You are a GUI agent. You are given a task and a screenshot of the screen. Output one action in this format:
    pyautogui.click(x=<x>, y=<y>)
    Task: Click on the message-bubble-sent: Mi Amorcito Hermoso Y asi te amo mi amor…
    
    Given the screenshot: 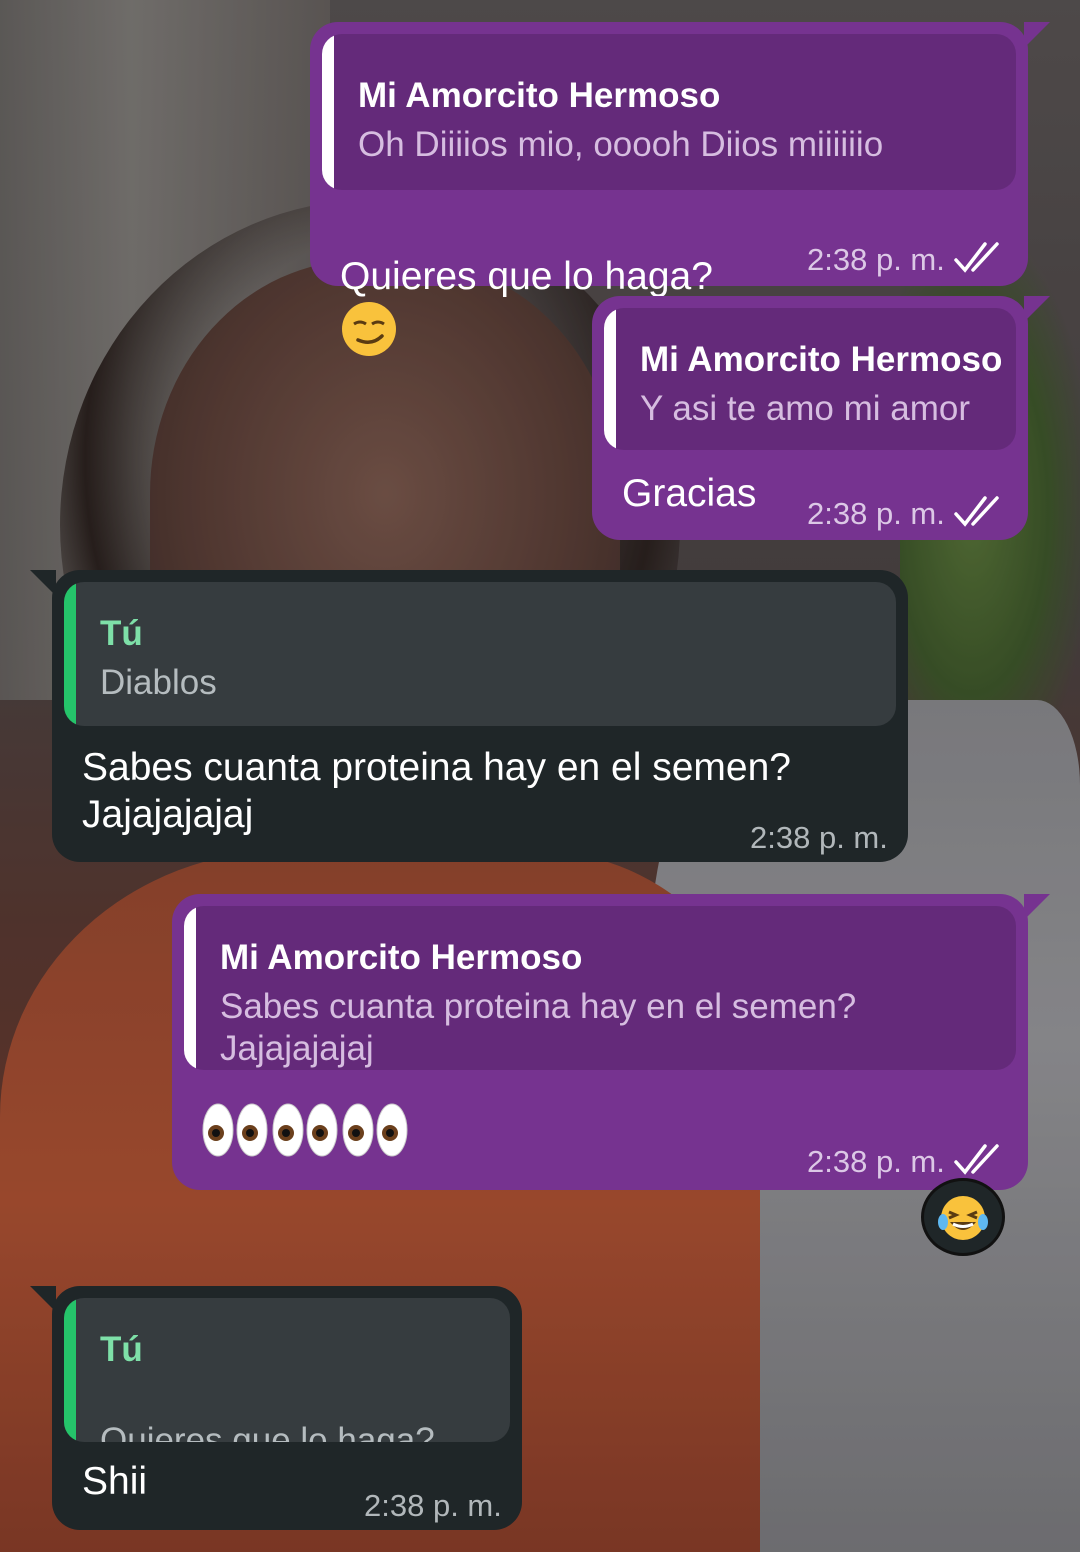 What is the action you would take?
    pyautogui.click(x=821, y=418)
    